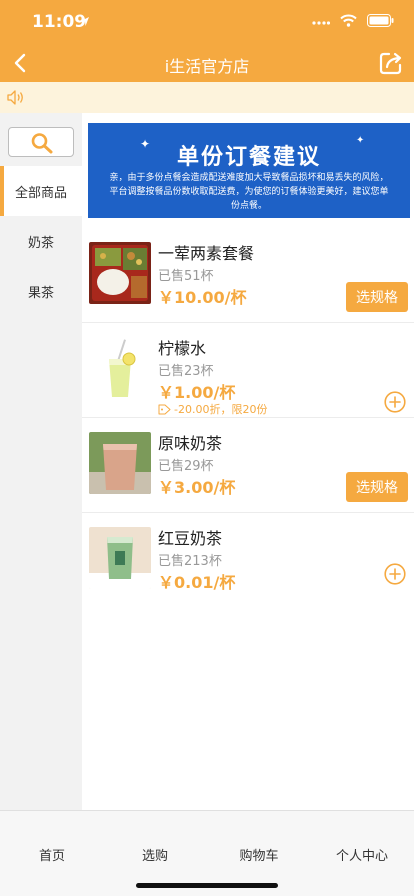  I want to click on share-icon, so click(391, 63).